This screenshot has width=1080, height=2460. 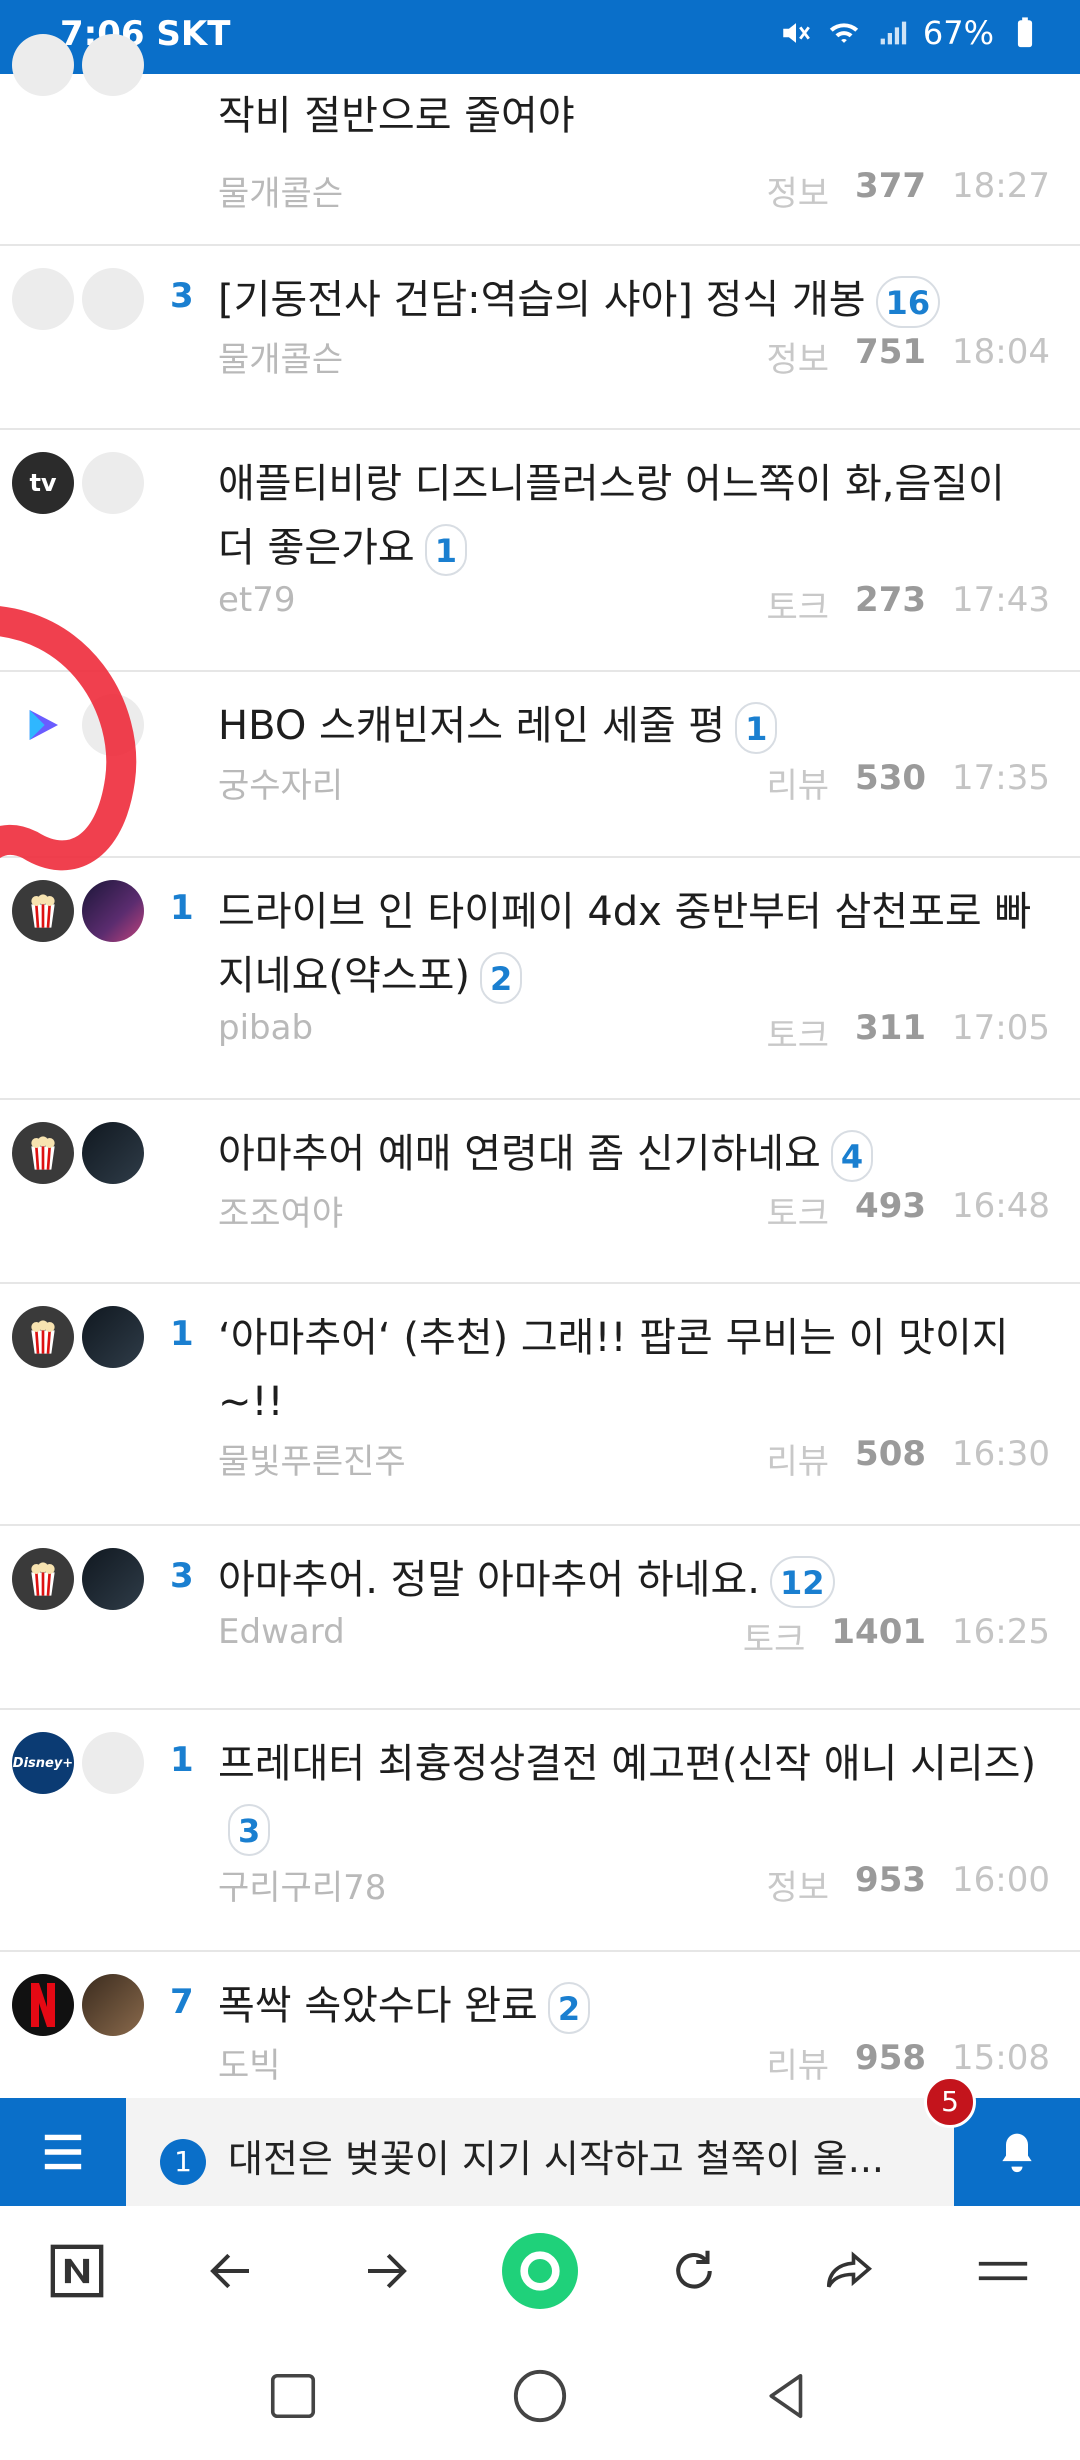 I want to click on netflix-icon, so click(x=43, y=2005).